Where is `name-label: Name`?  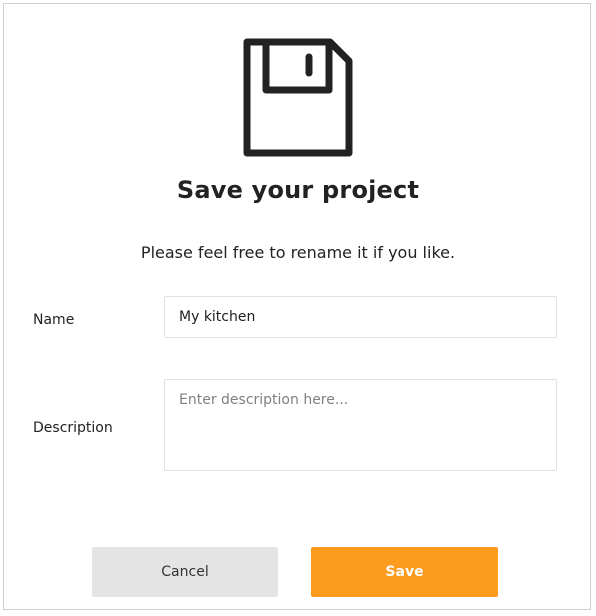
name-label: Name is located at coordinates (54, 320).